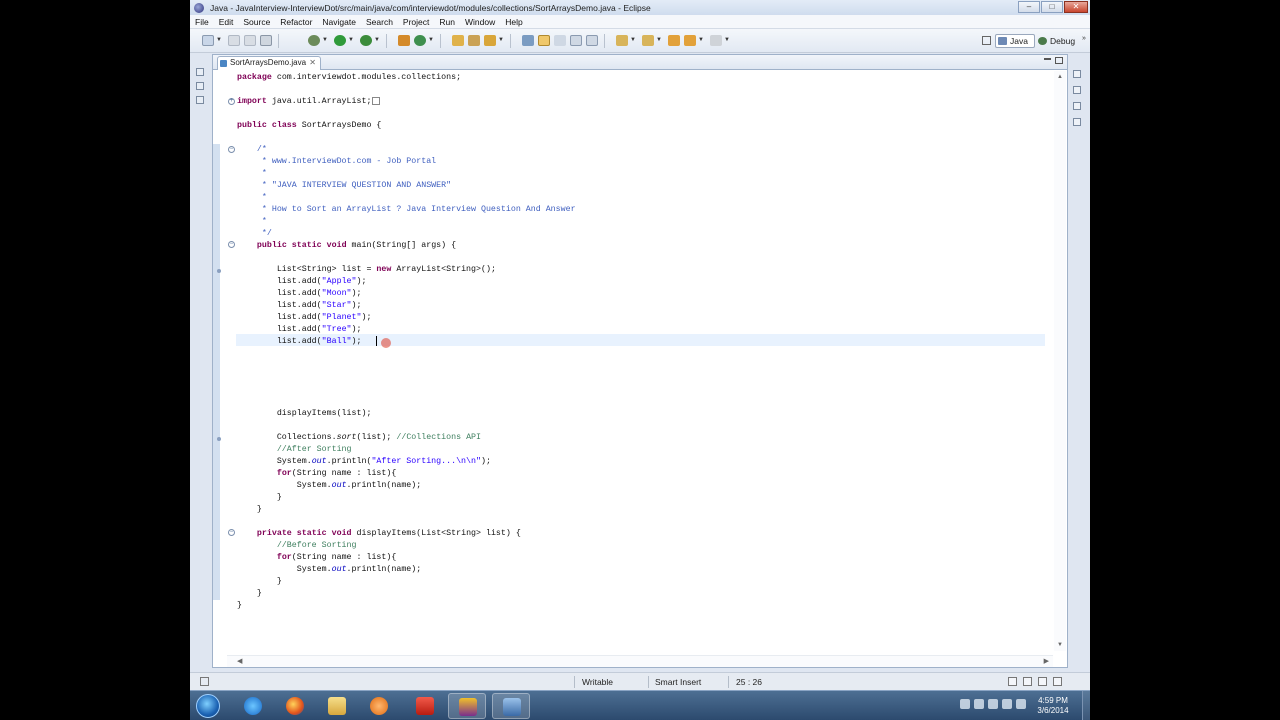 This screenshot has width=1280, height=720. Describe the element at coordinates (416, 22) in the screenshot. I see `menu-project: Project` at that location.